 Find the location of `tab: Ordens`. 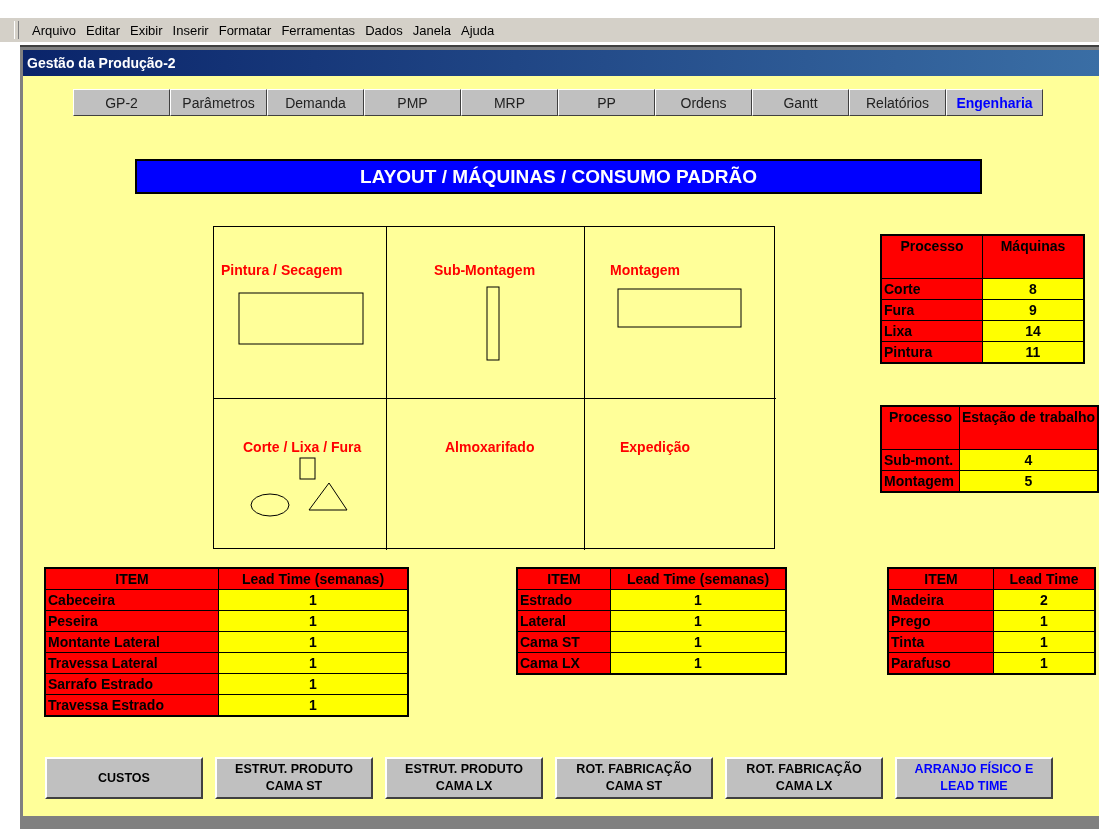

tab: Ordens is located at coordinates (703, 102).